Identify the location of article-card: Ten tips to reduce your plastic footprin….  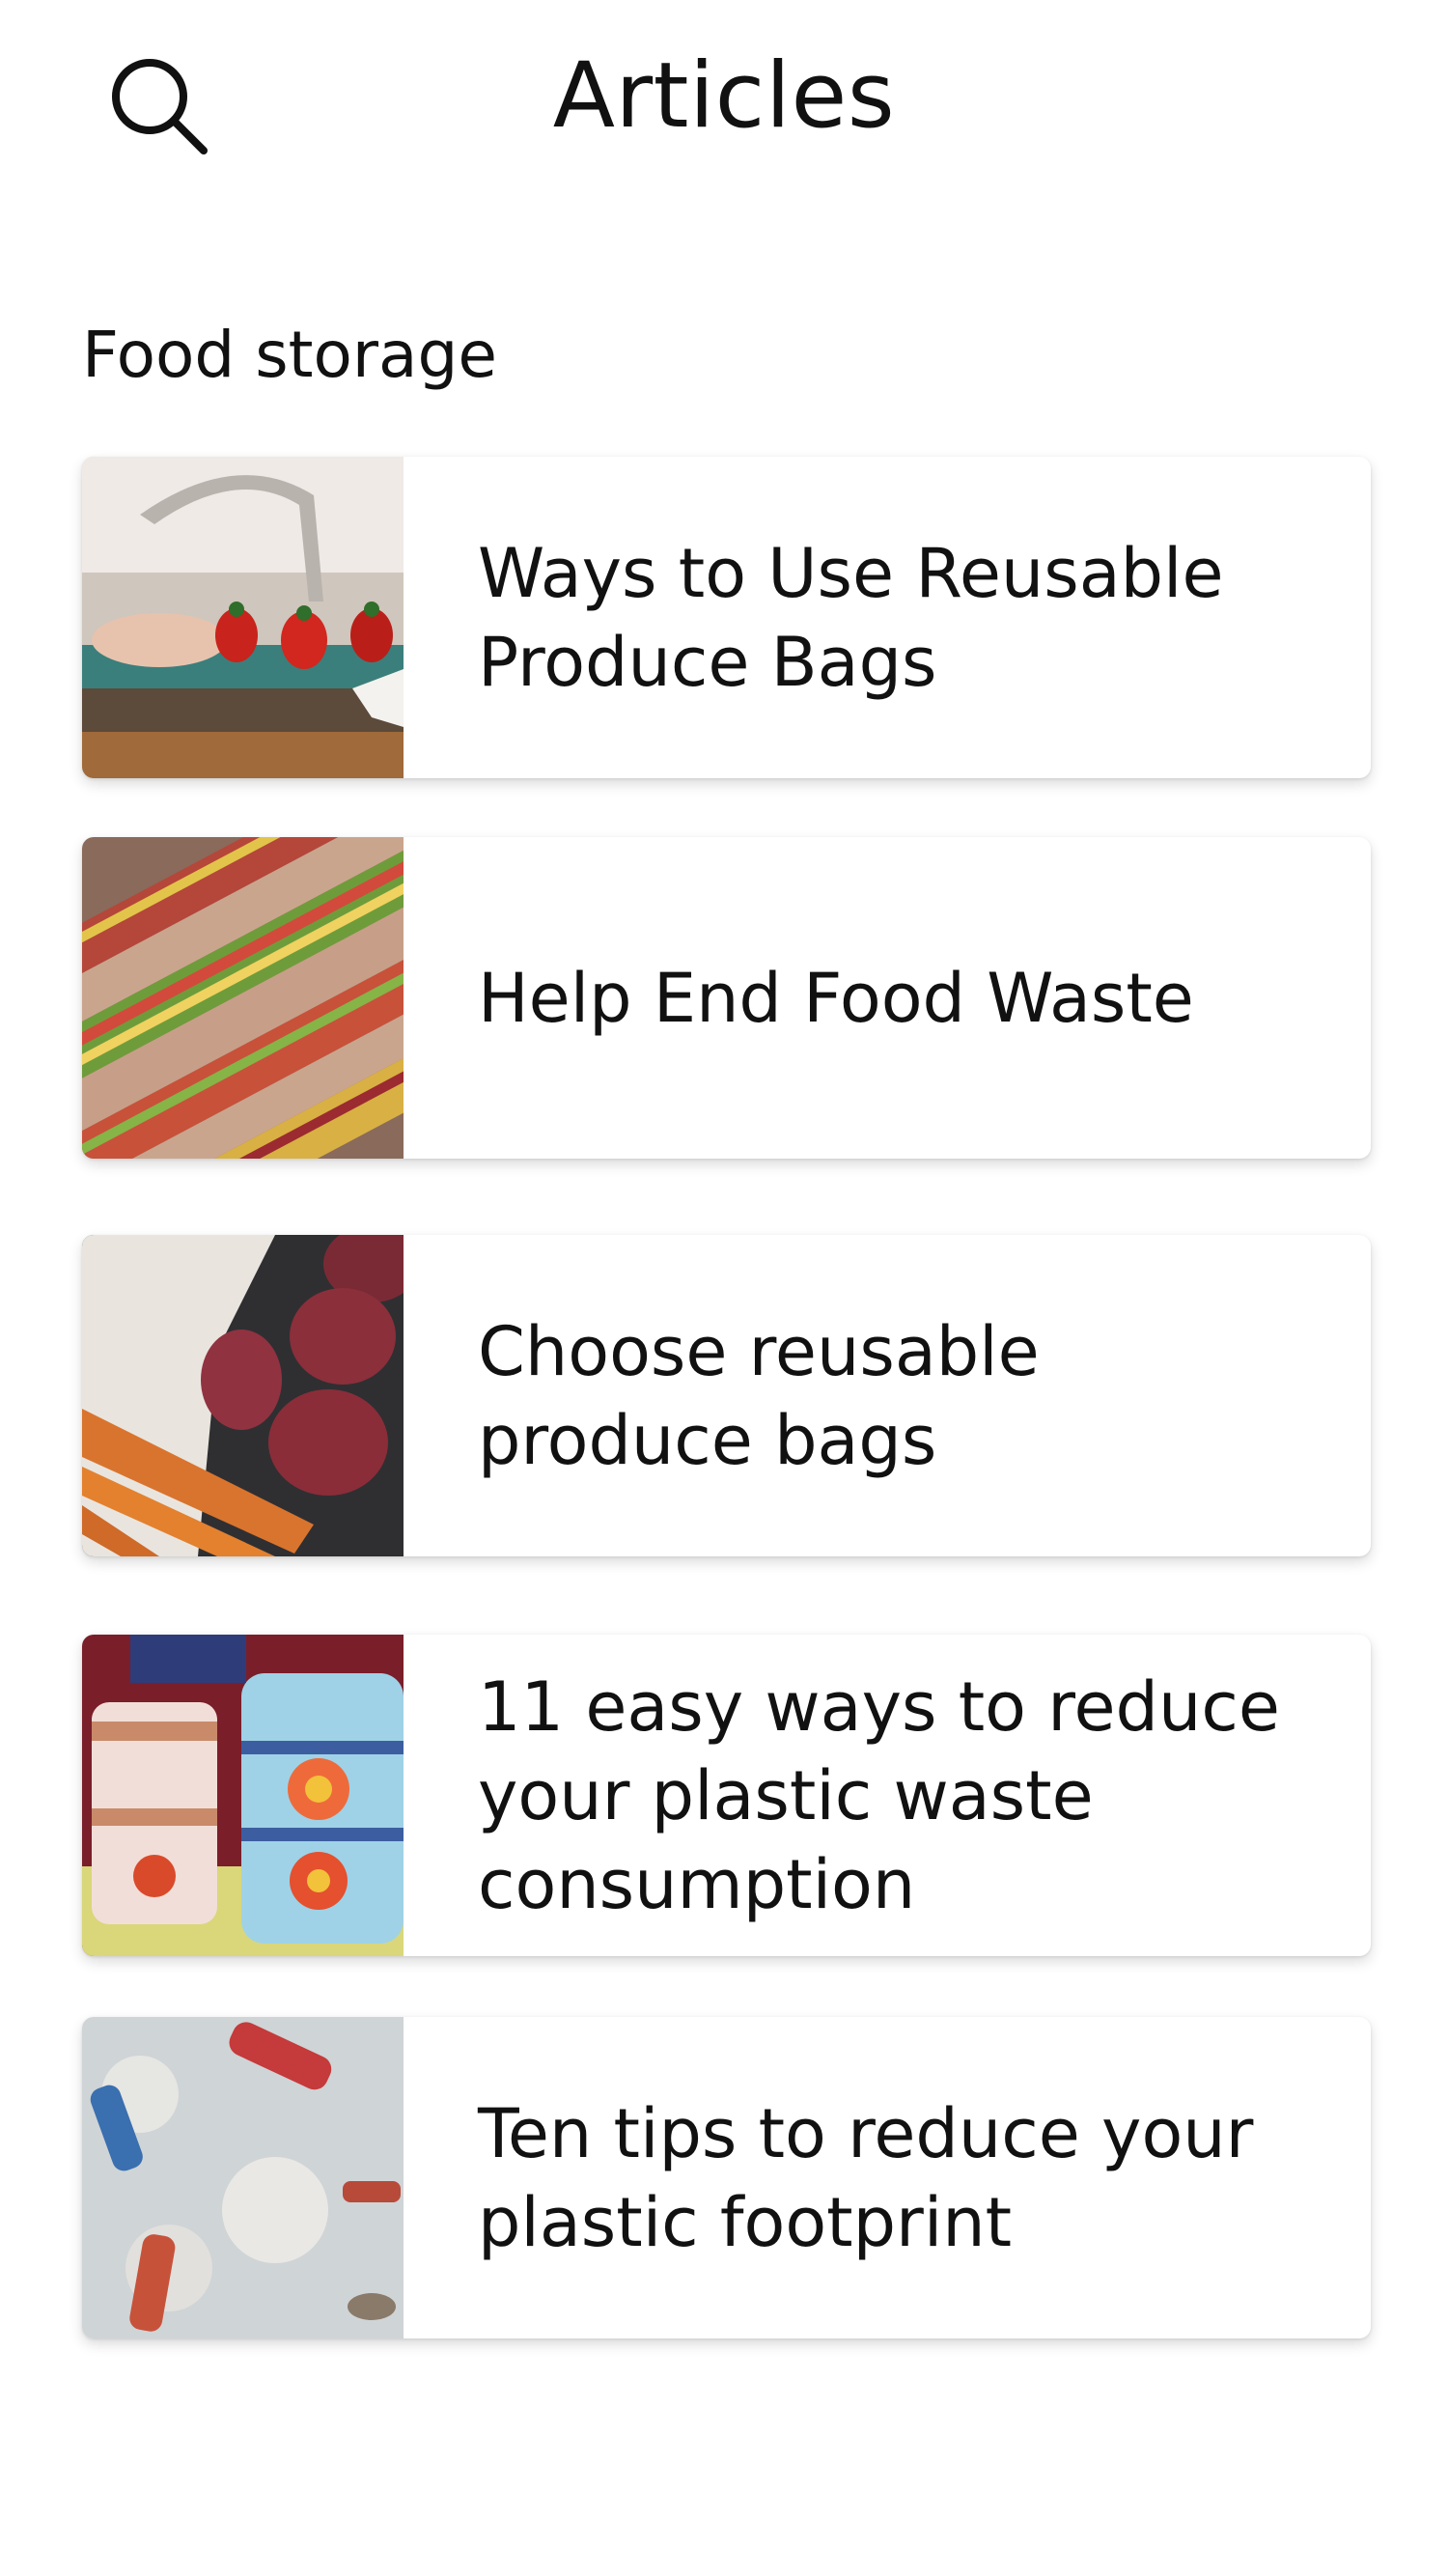
(726, 2178).